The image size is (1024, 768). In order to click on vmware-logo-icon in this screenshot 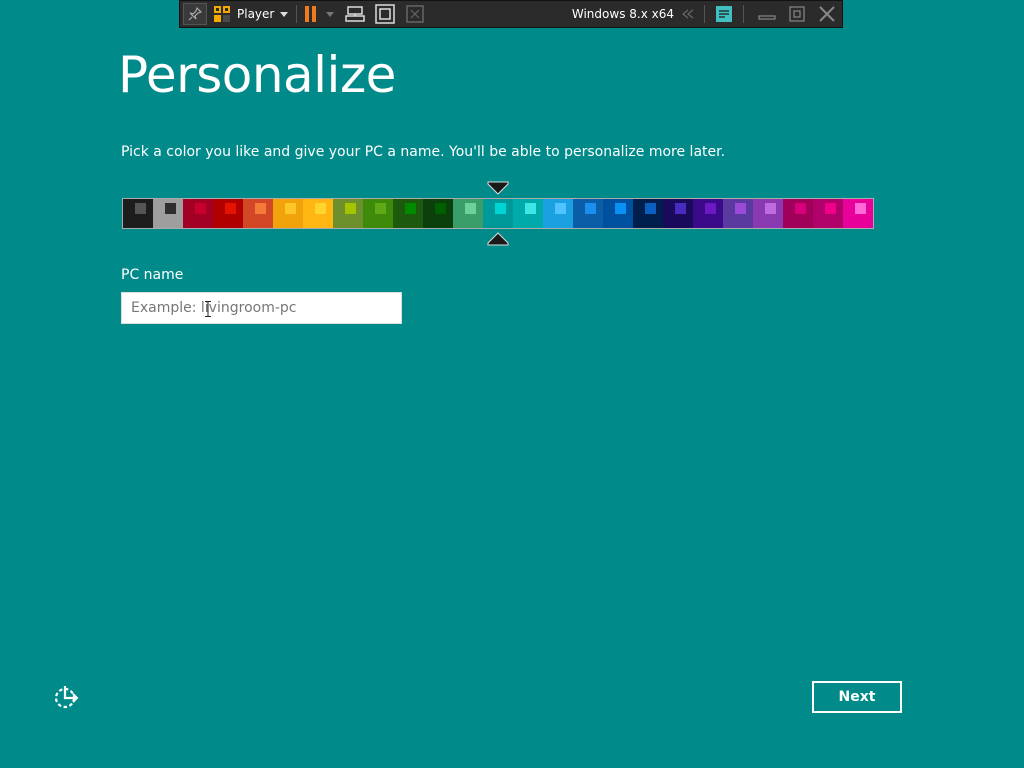, I will do `click(222, 14)`.